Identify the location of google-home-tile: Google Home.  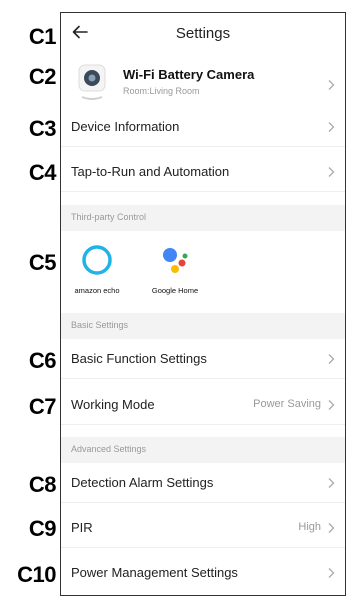
(175, 269).